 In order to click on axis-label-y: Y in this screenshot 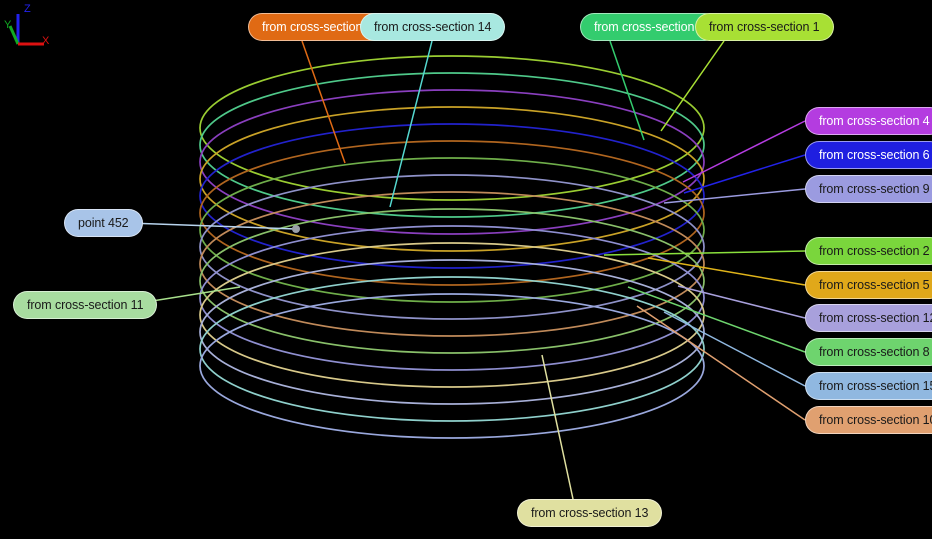, I will do `click(8, 25)`.